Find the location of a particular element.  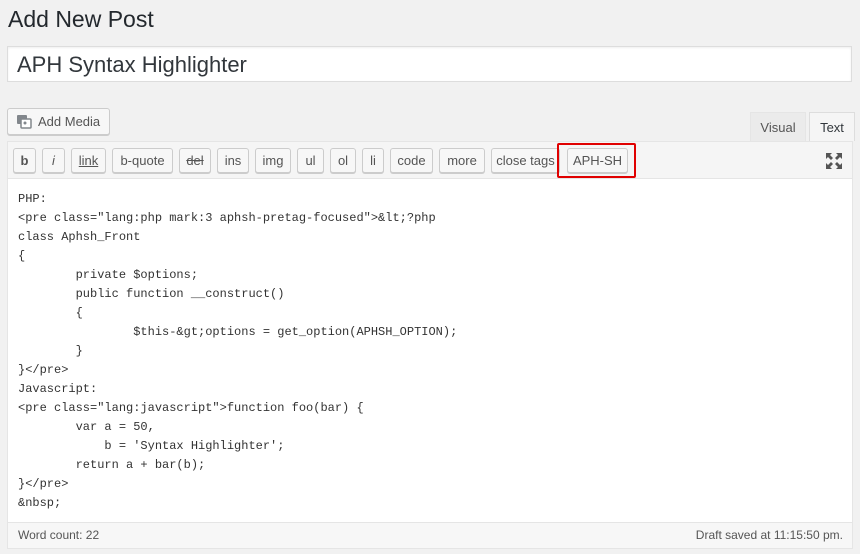

aph-sh-highlight-frame is located at coordinates (596, 160).